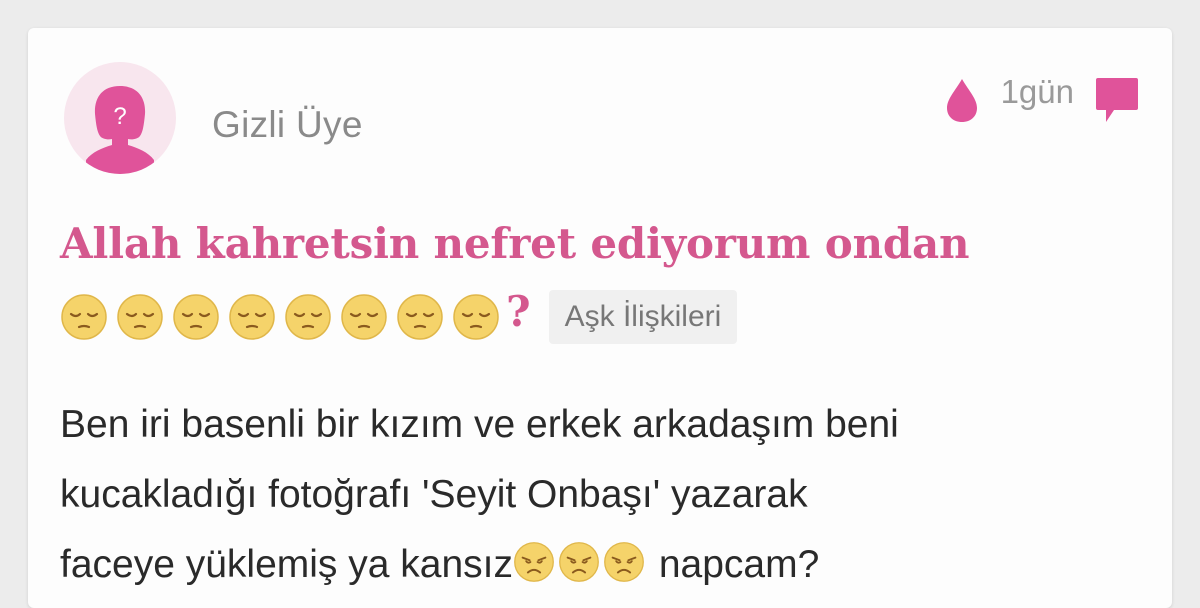 The width and height of the screenshot is (1200, 608). I want to click on comment-icon, so click(1117, 100).